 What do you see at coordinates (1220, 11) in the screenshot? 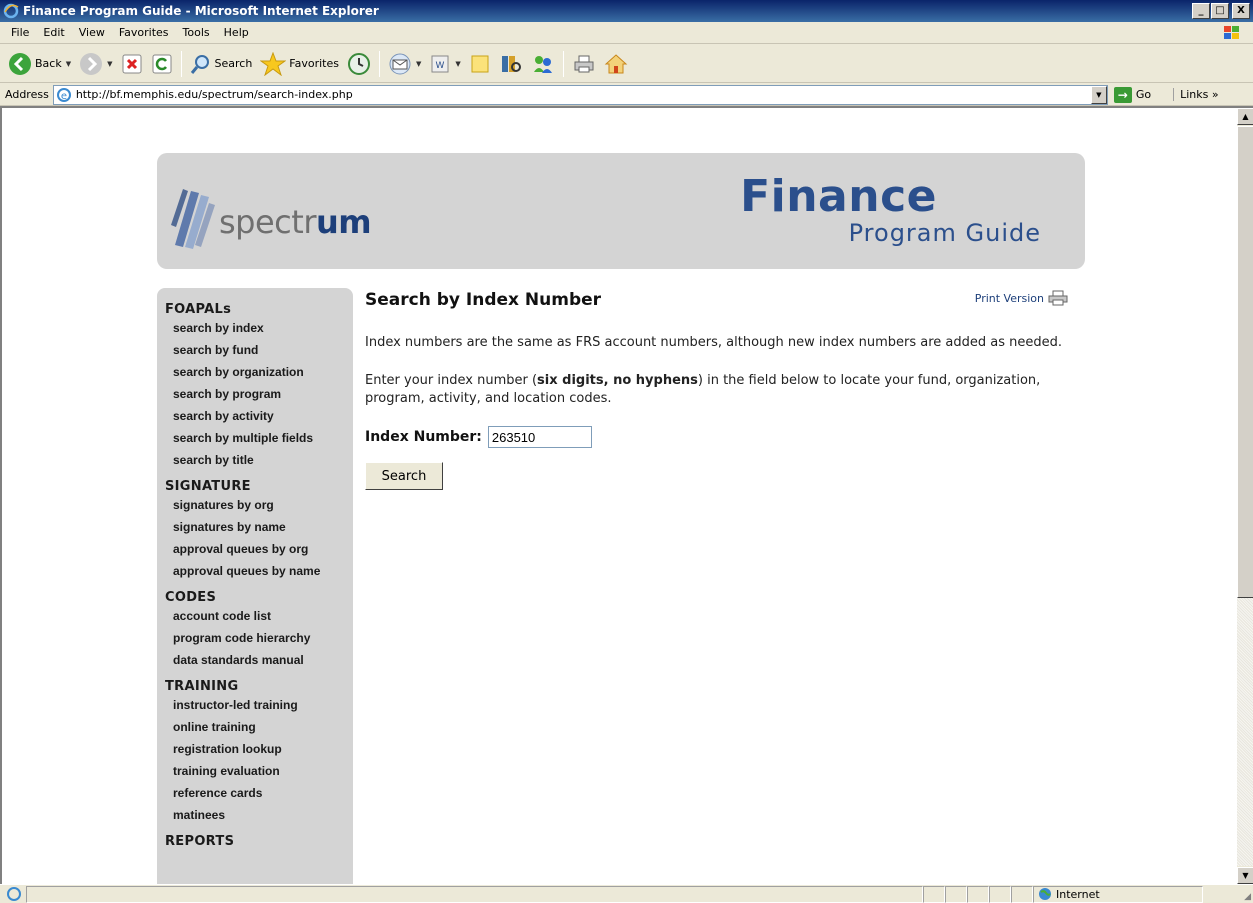
I see `maximize-button: □` at bounding box center [1220, 11].